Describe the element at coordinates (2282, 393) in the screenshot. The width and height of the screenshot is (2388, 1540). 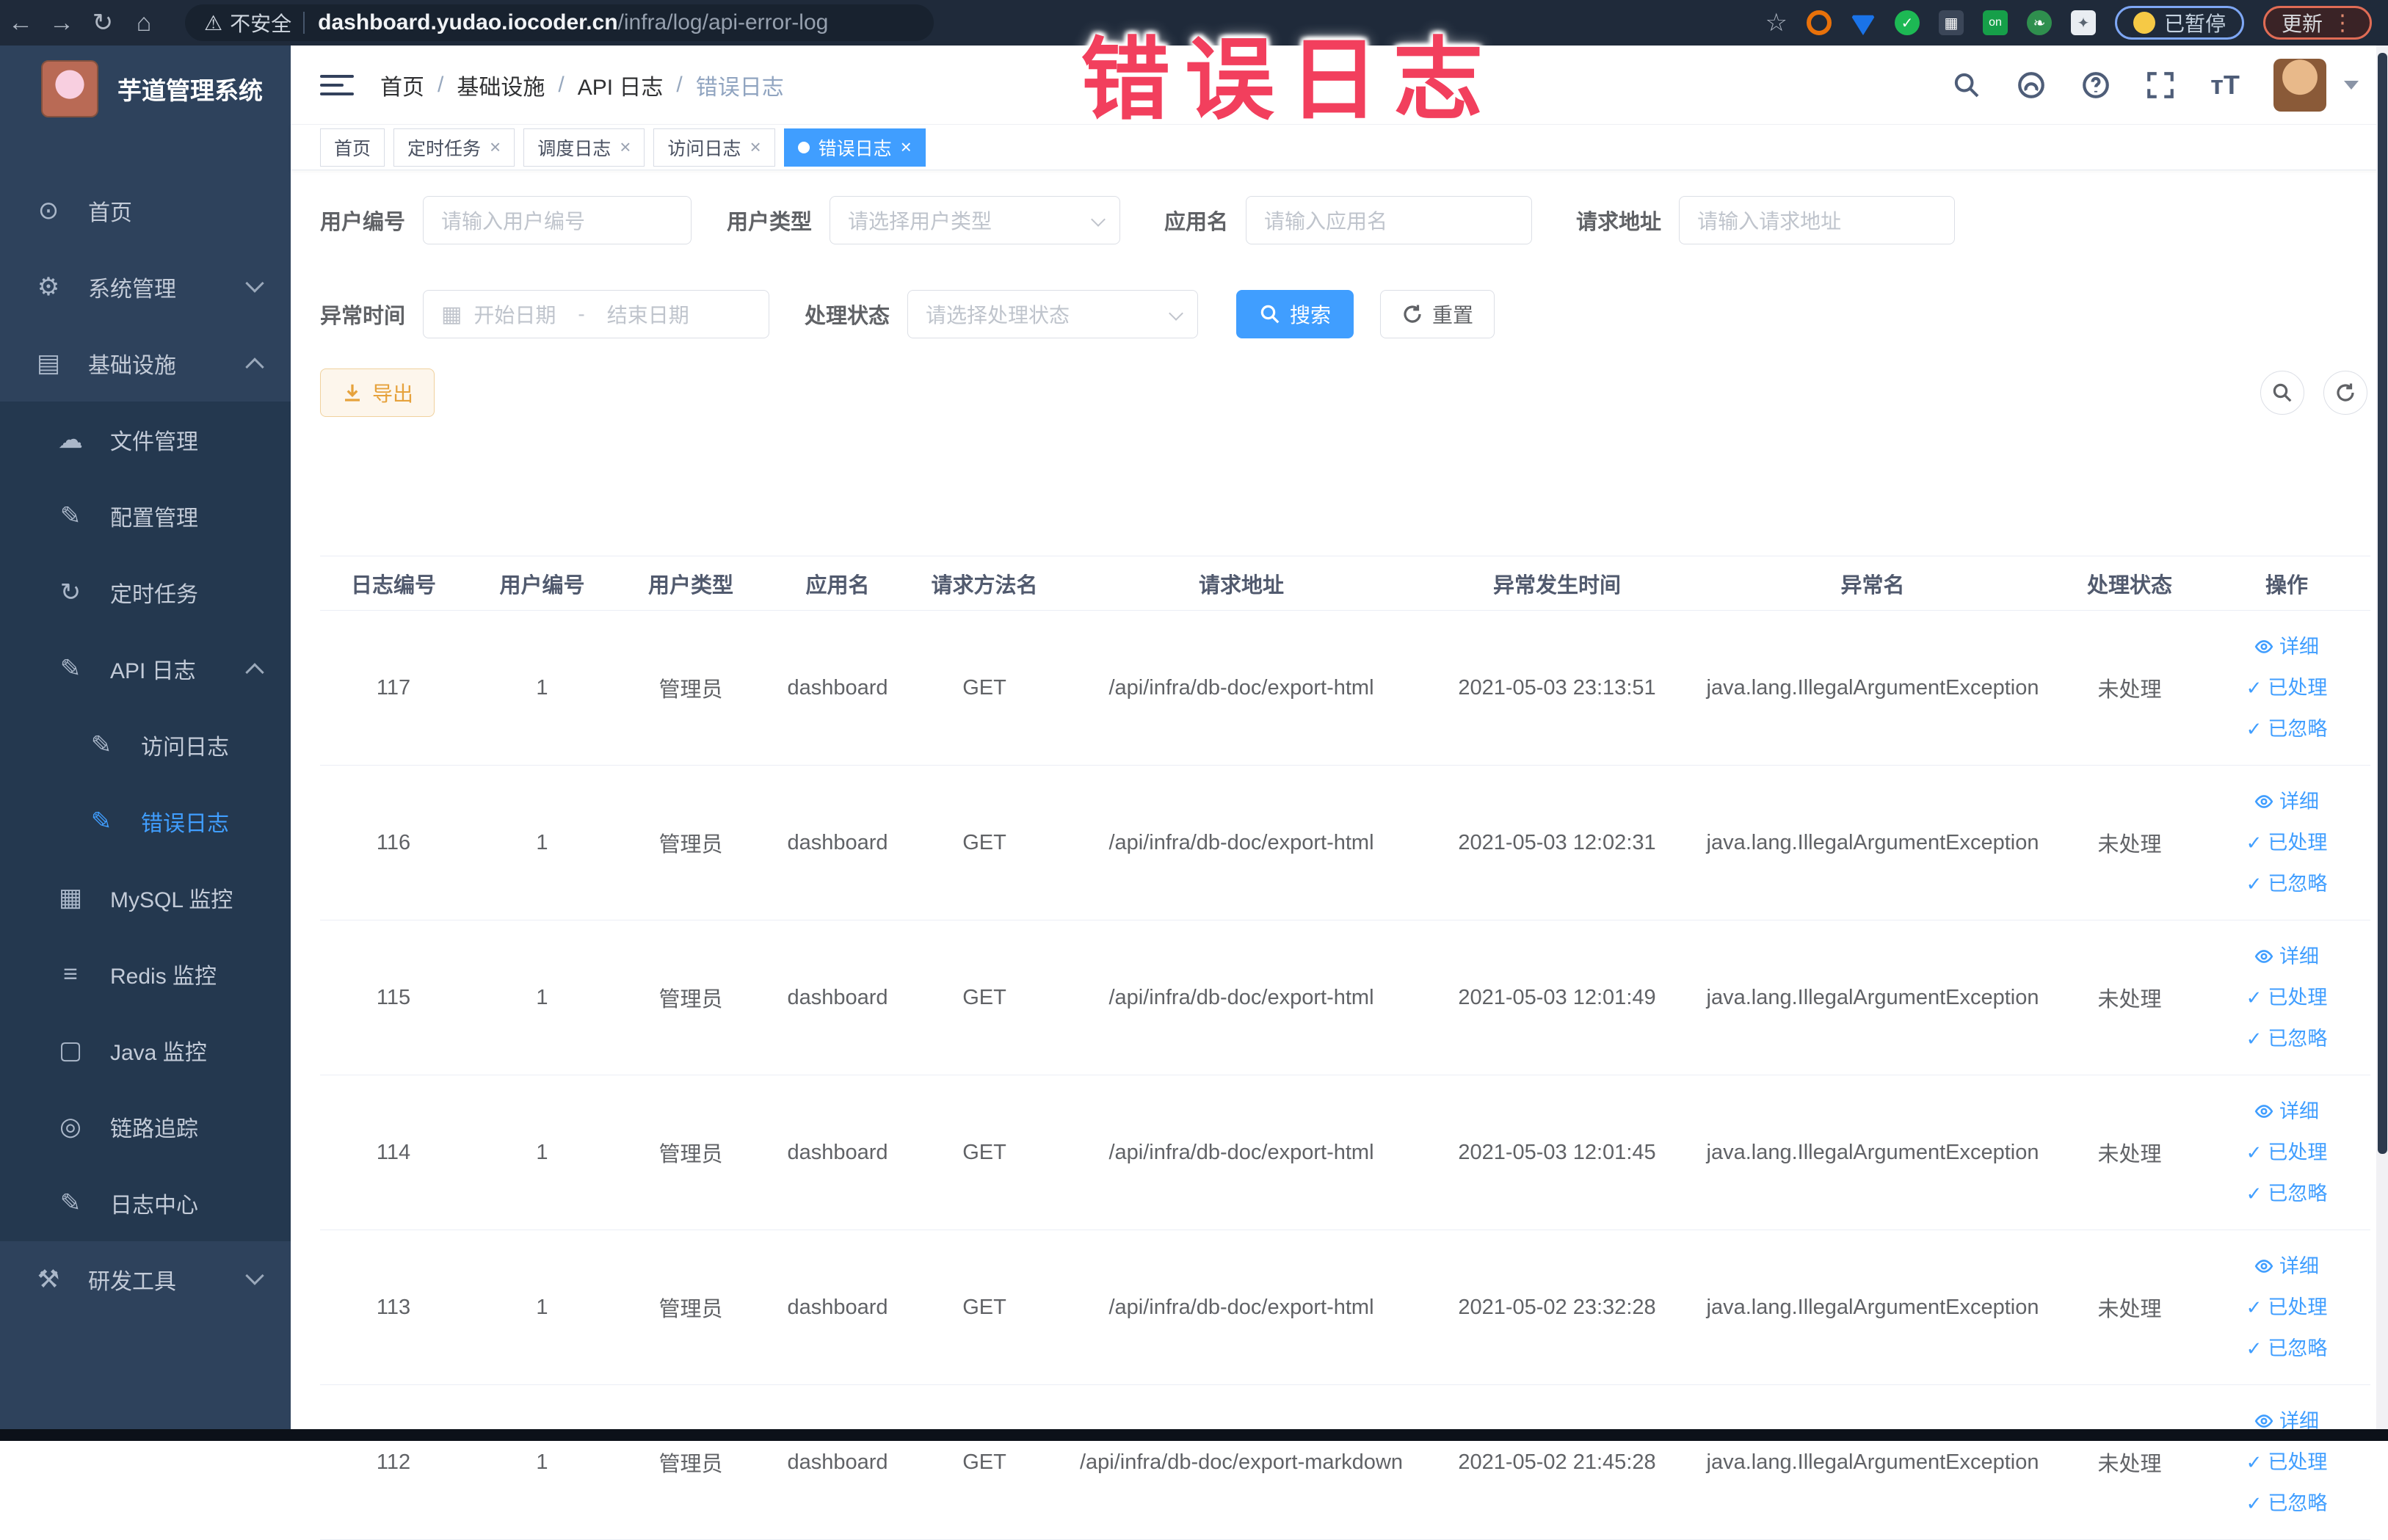
I see `toggle-search-button` at that location.